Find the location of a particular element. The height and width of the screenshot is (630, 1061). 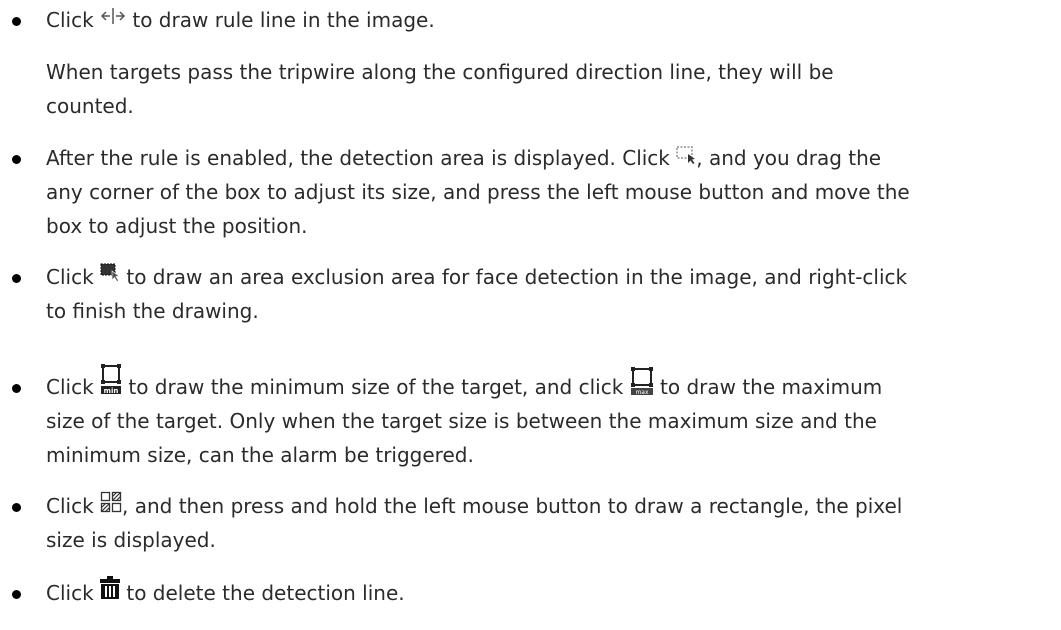

detection-area-icon is located at coordinates (686, 154).